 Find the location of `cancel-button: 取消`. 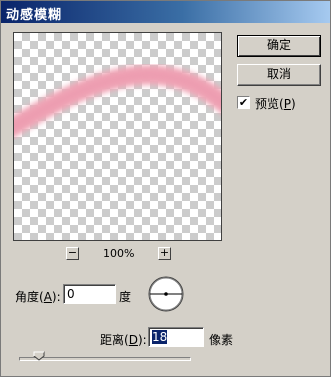

cancel-button: 取消 is located at coordinates (279, 75).